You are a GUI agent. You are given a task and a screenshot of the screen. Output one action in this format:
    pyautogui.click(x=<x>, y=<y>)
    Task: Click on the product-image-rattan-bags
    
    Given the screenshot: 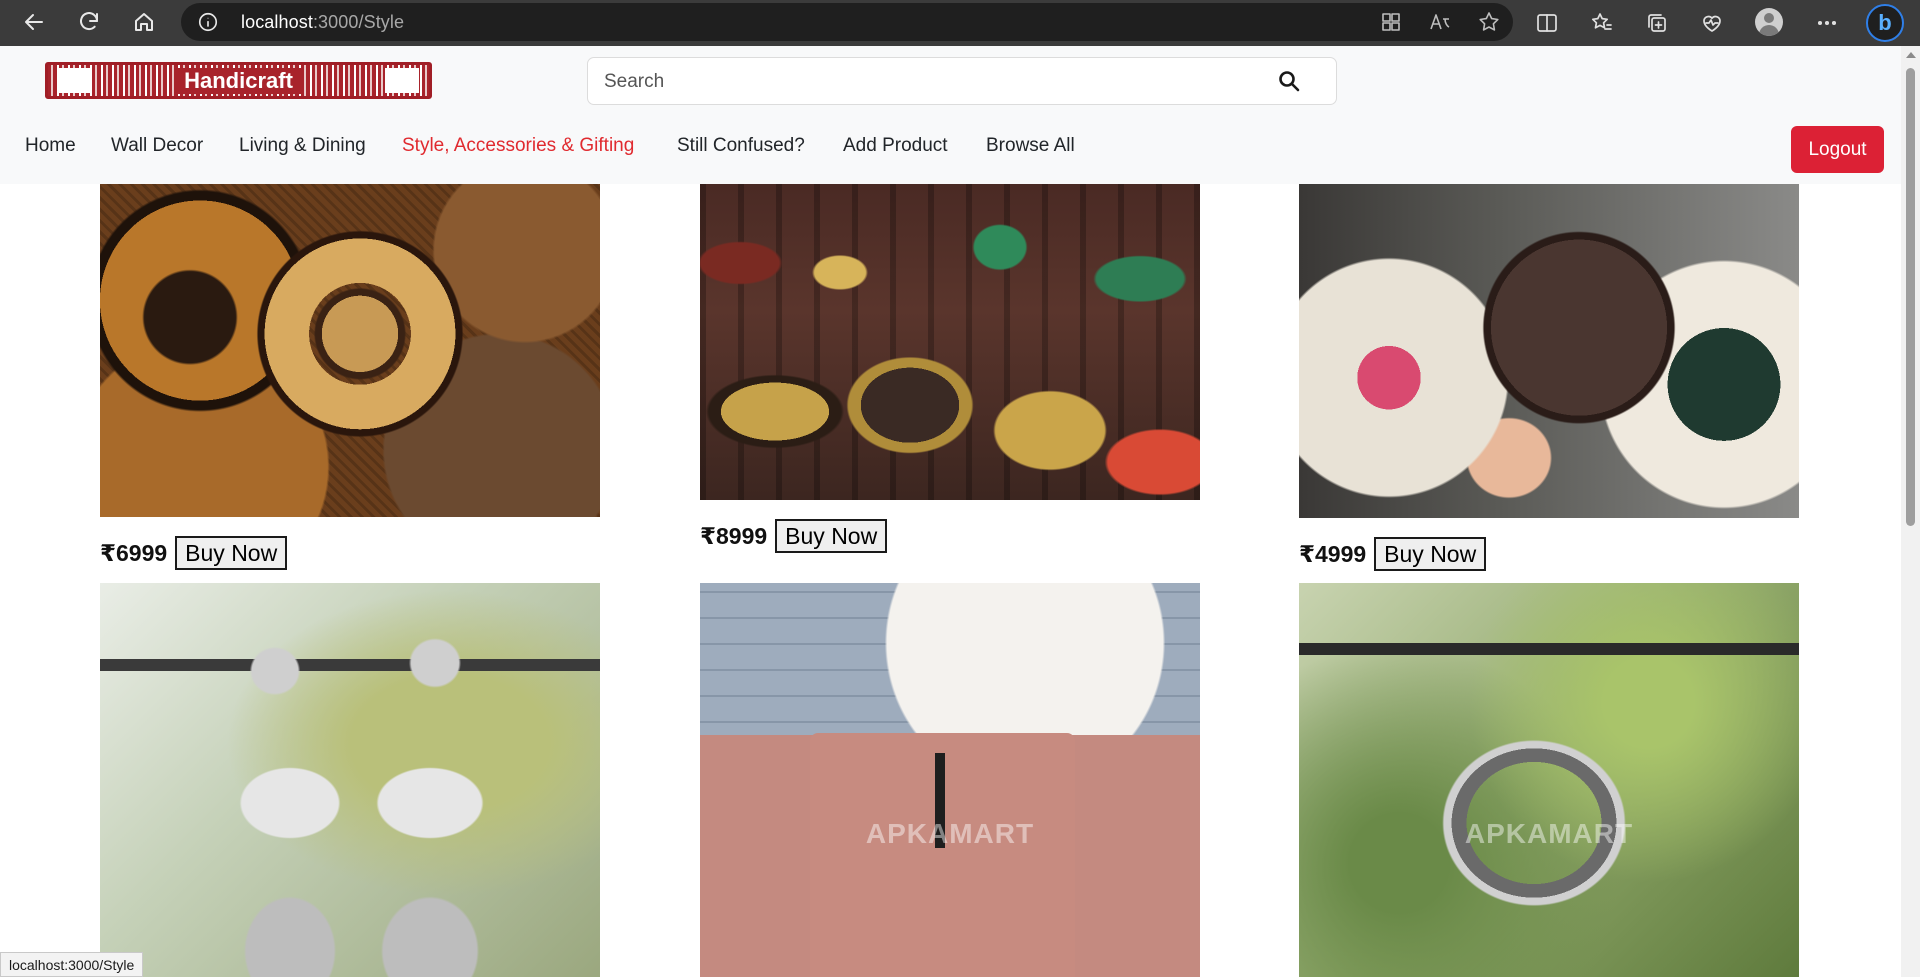 What is the action you would take?
    pyautogui.click(x=1549, y=351)
    